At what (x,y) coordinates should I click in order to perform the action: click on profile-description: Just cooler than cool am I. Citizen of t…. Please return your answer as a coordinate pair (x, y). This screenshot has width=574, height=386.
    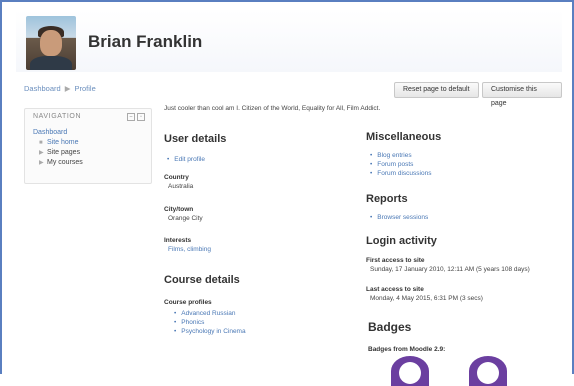
    Looking at the image, I should click on (272, 108).